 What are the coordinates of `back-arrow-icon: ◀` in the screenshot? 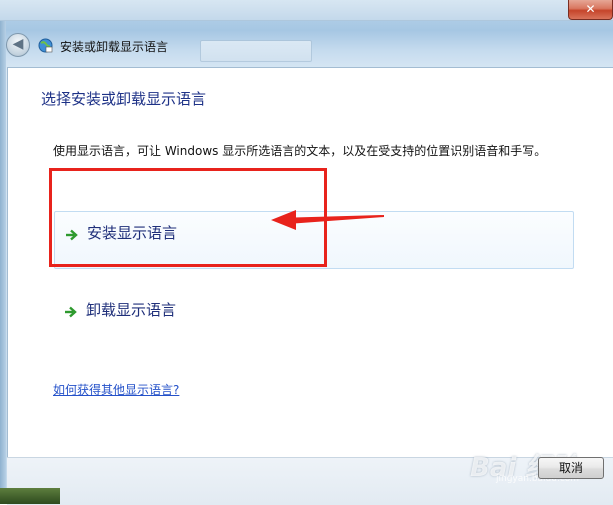 It's located at (18, 44).